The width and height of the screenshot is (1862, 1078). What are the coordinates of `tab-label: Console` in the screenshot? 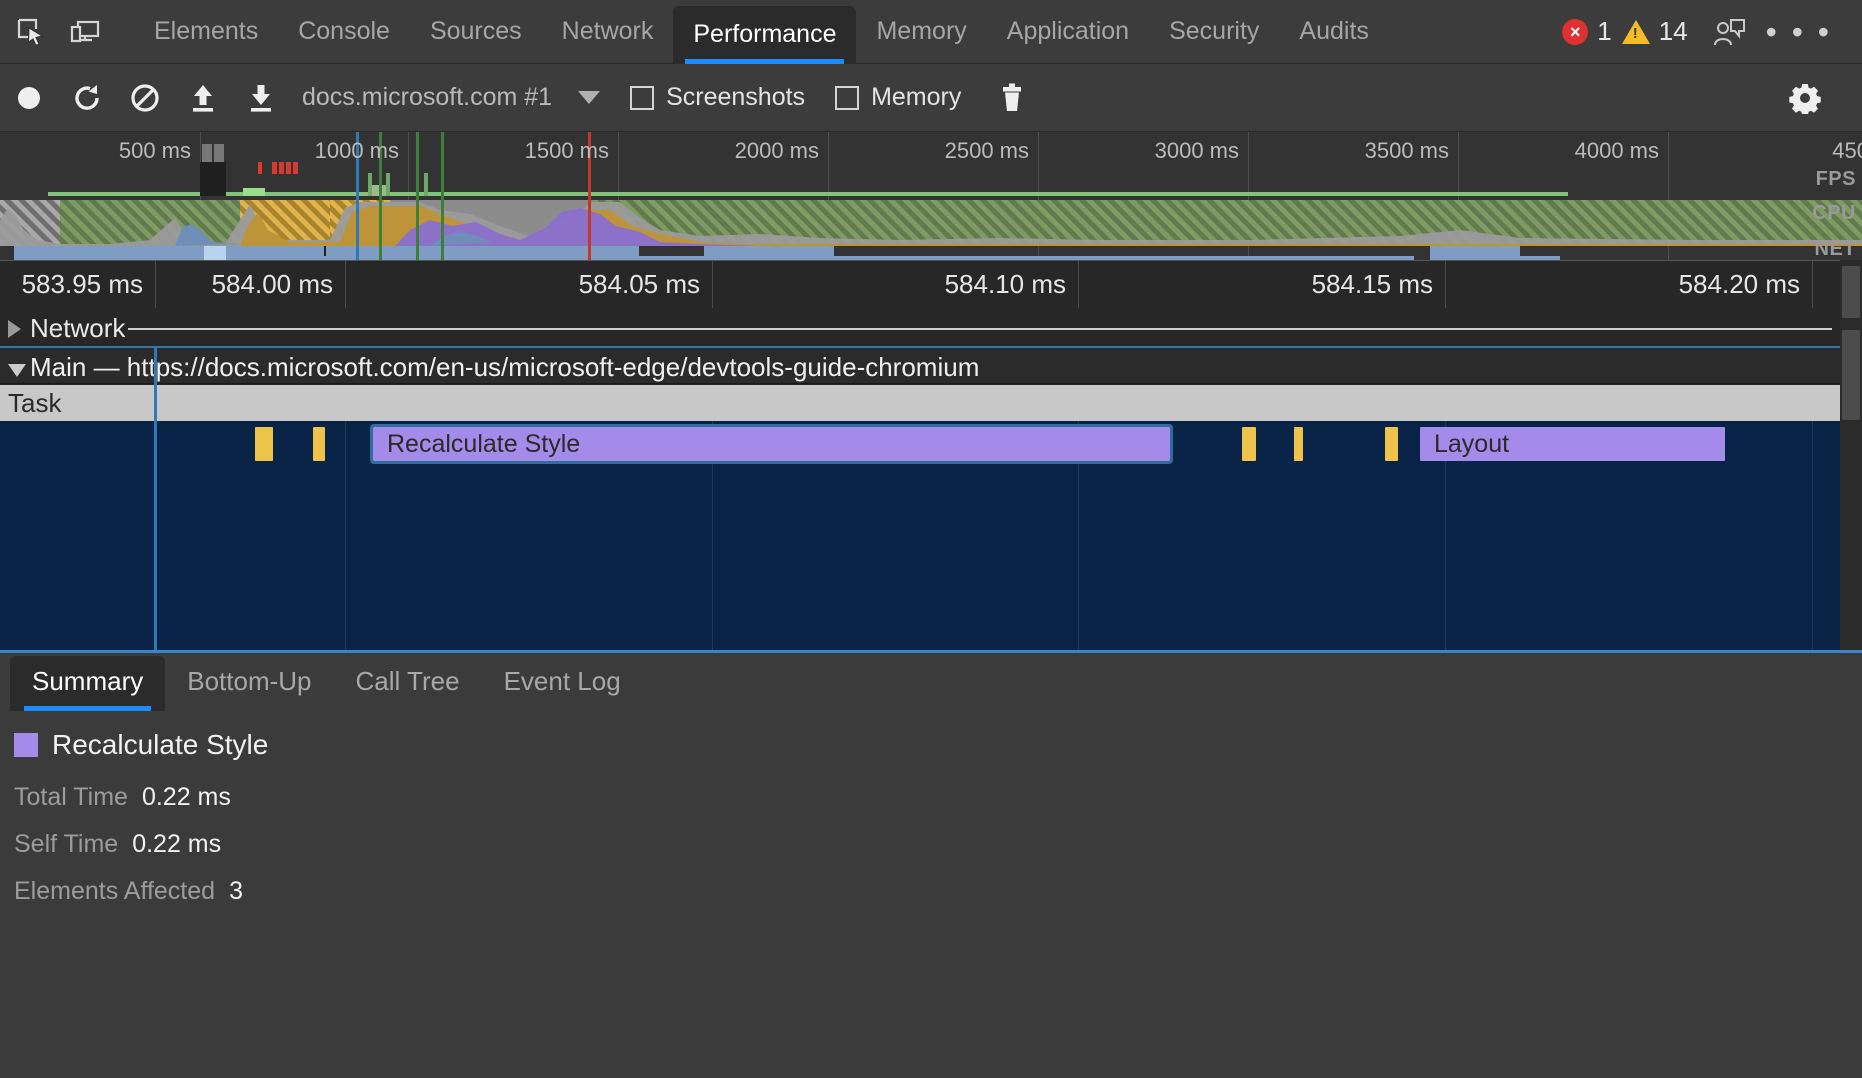 It's located at (344, 31).